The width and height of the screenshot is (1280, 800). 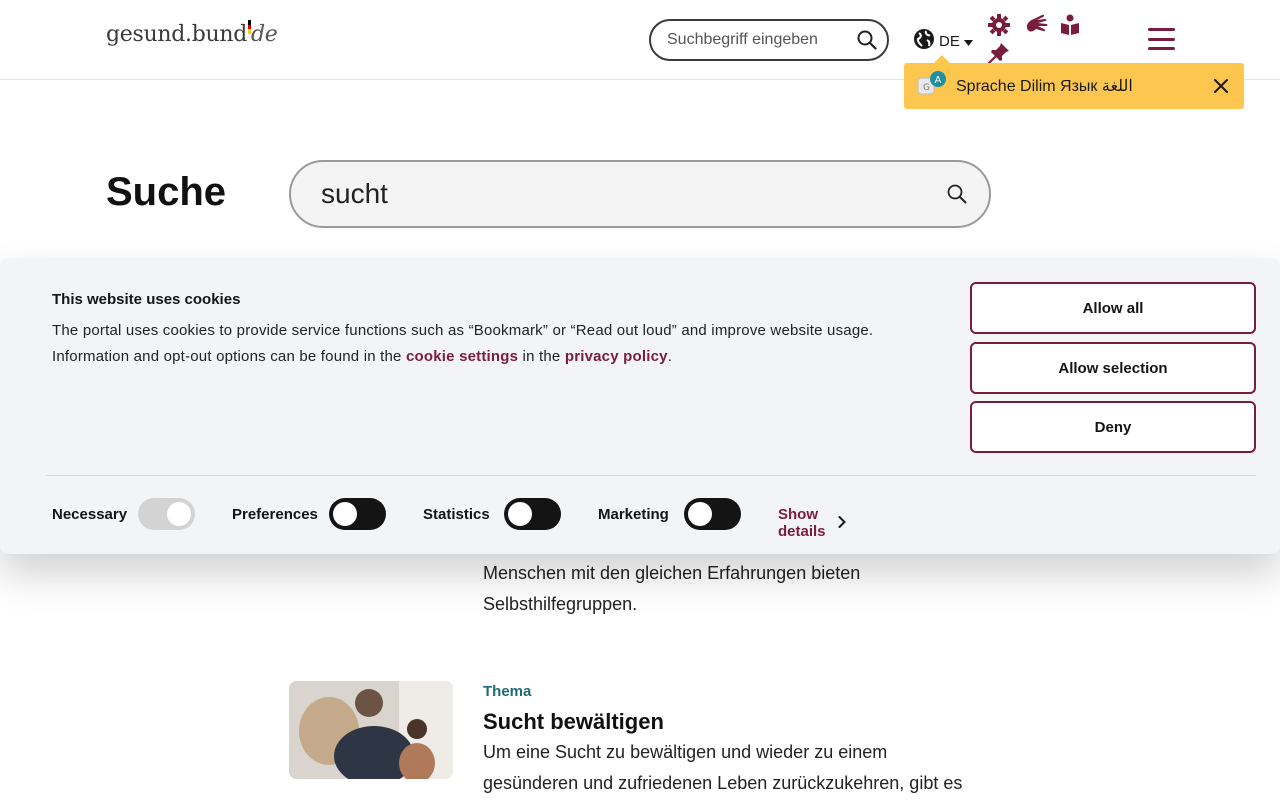 What do you see at coordinates (462, 356) in the screenshot?
I see `cookie-settings-link: cookie settings` at bounding box center [462, 356].